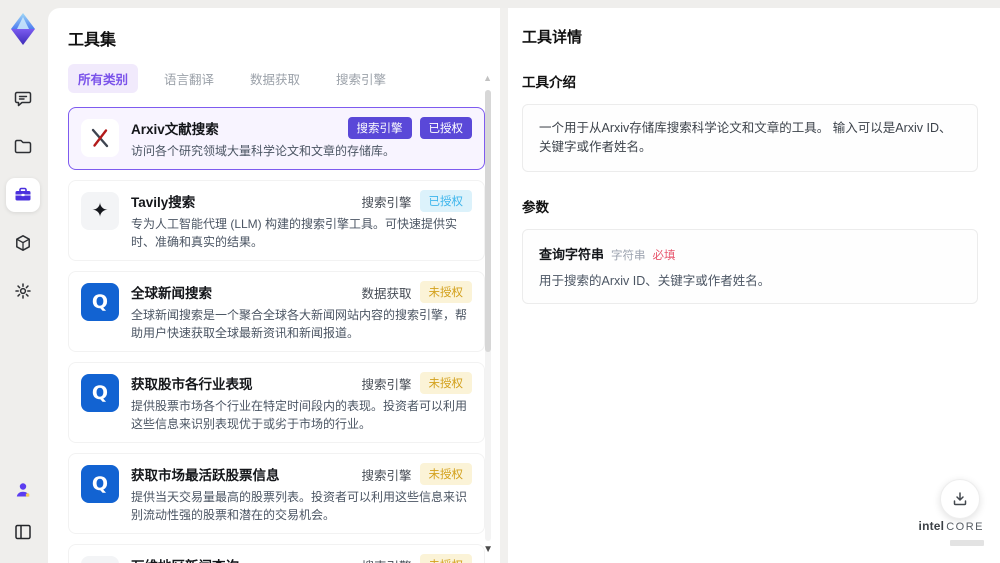  Describe the element at coordinates (92, 40) in the screenshot. I see `page-title: 工具集` at that location.